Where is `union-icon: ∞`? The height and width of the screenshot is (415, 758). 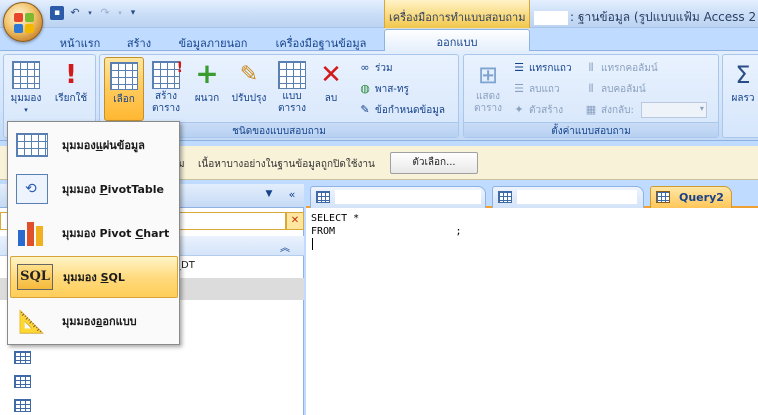
union-icon: ∞ is located at coordinates (365, 67).